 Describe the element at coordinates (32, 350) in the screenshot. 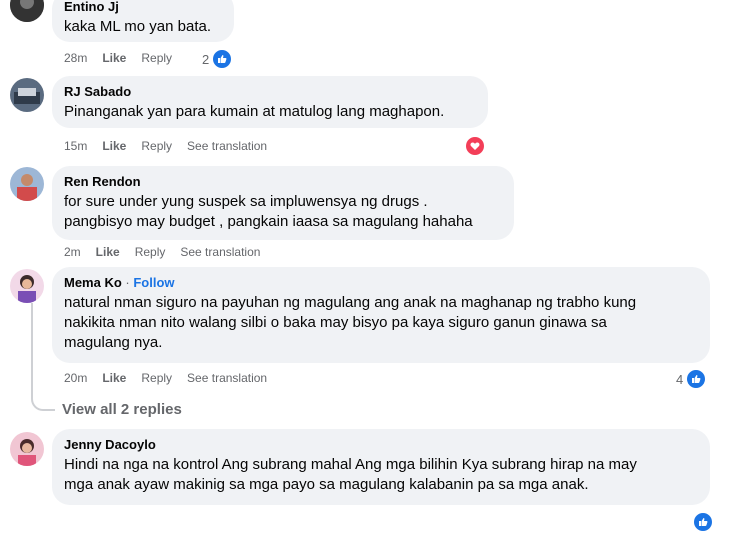

I see `reply-thread-line` at that location.